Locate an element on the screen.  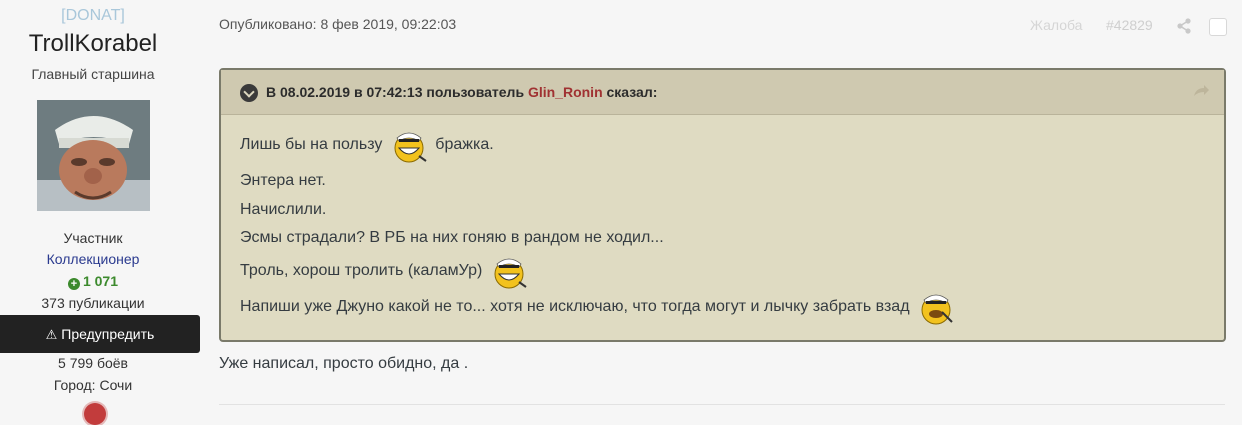
quote-line: Троль, хорош тролить (каламУр) is located at coordinates (385, 271).